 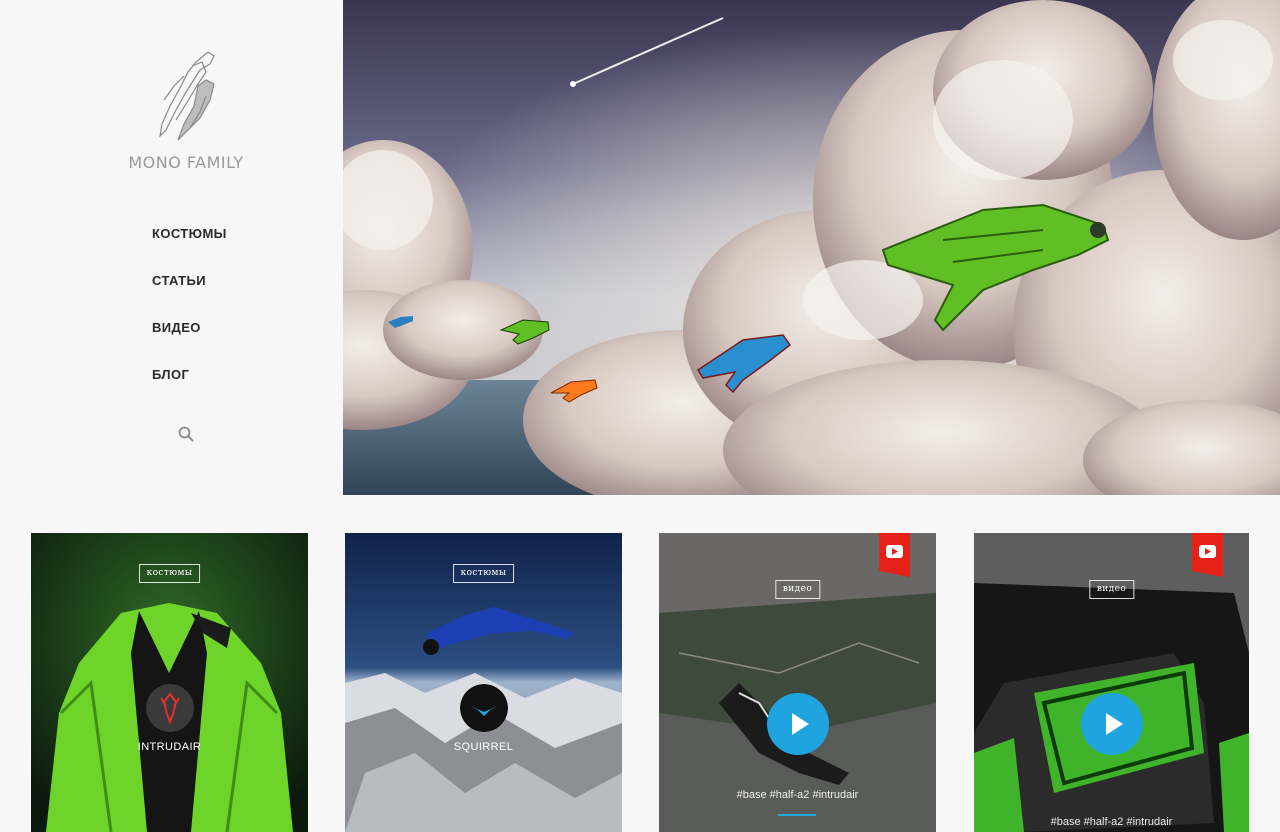 I want to click on search-icon, so click(x=186, y=434).